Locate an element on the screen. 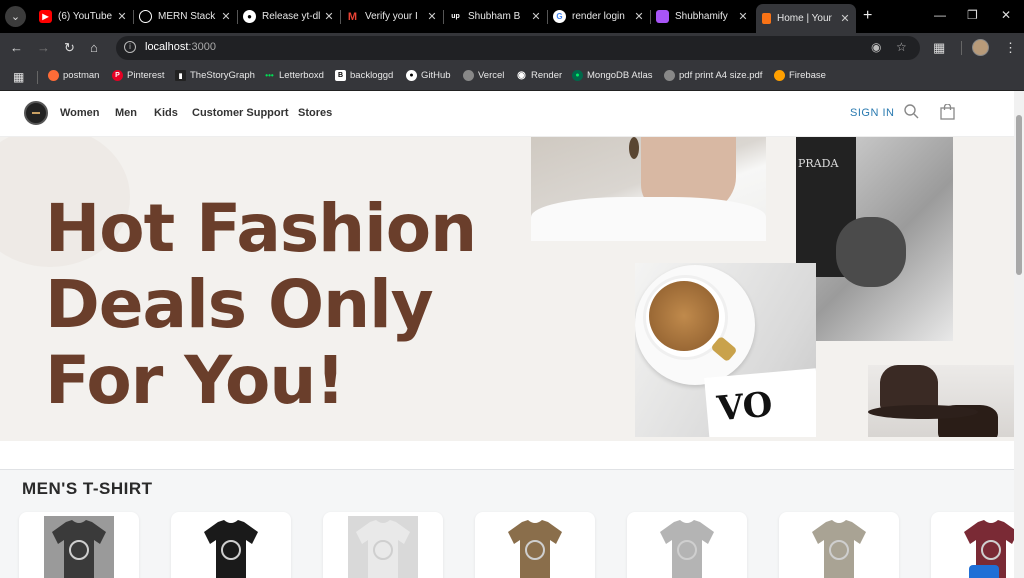 The image size is (1024, 578). tab-mern-stack: MERN Stack ✕ is located at coordinates (185, 16).